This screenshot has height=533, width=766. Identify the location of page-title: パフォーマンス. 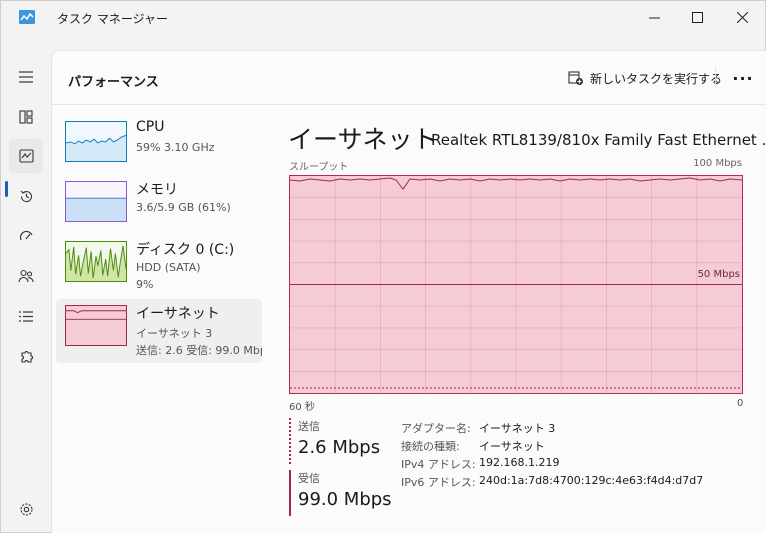
(113, 82).